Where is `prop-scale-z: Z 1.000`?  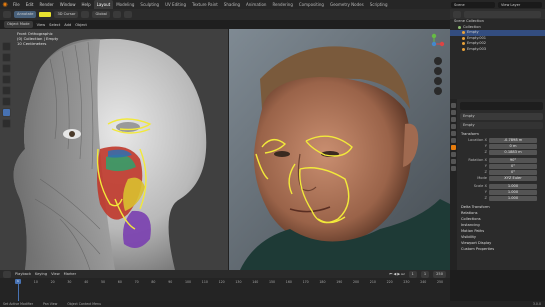
prop-scale-z: Z 1.000 is located at coordinates (501, 198).